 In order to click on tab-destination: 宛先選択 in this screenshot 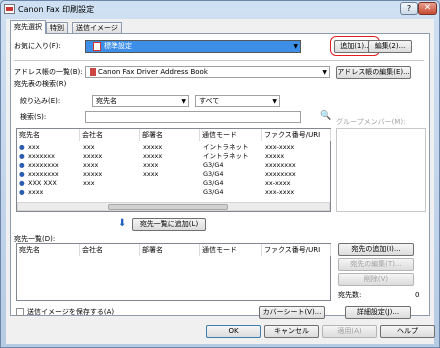, I will do `click(28, 27)`.